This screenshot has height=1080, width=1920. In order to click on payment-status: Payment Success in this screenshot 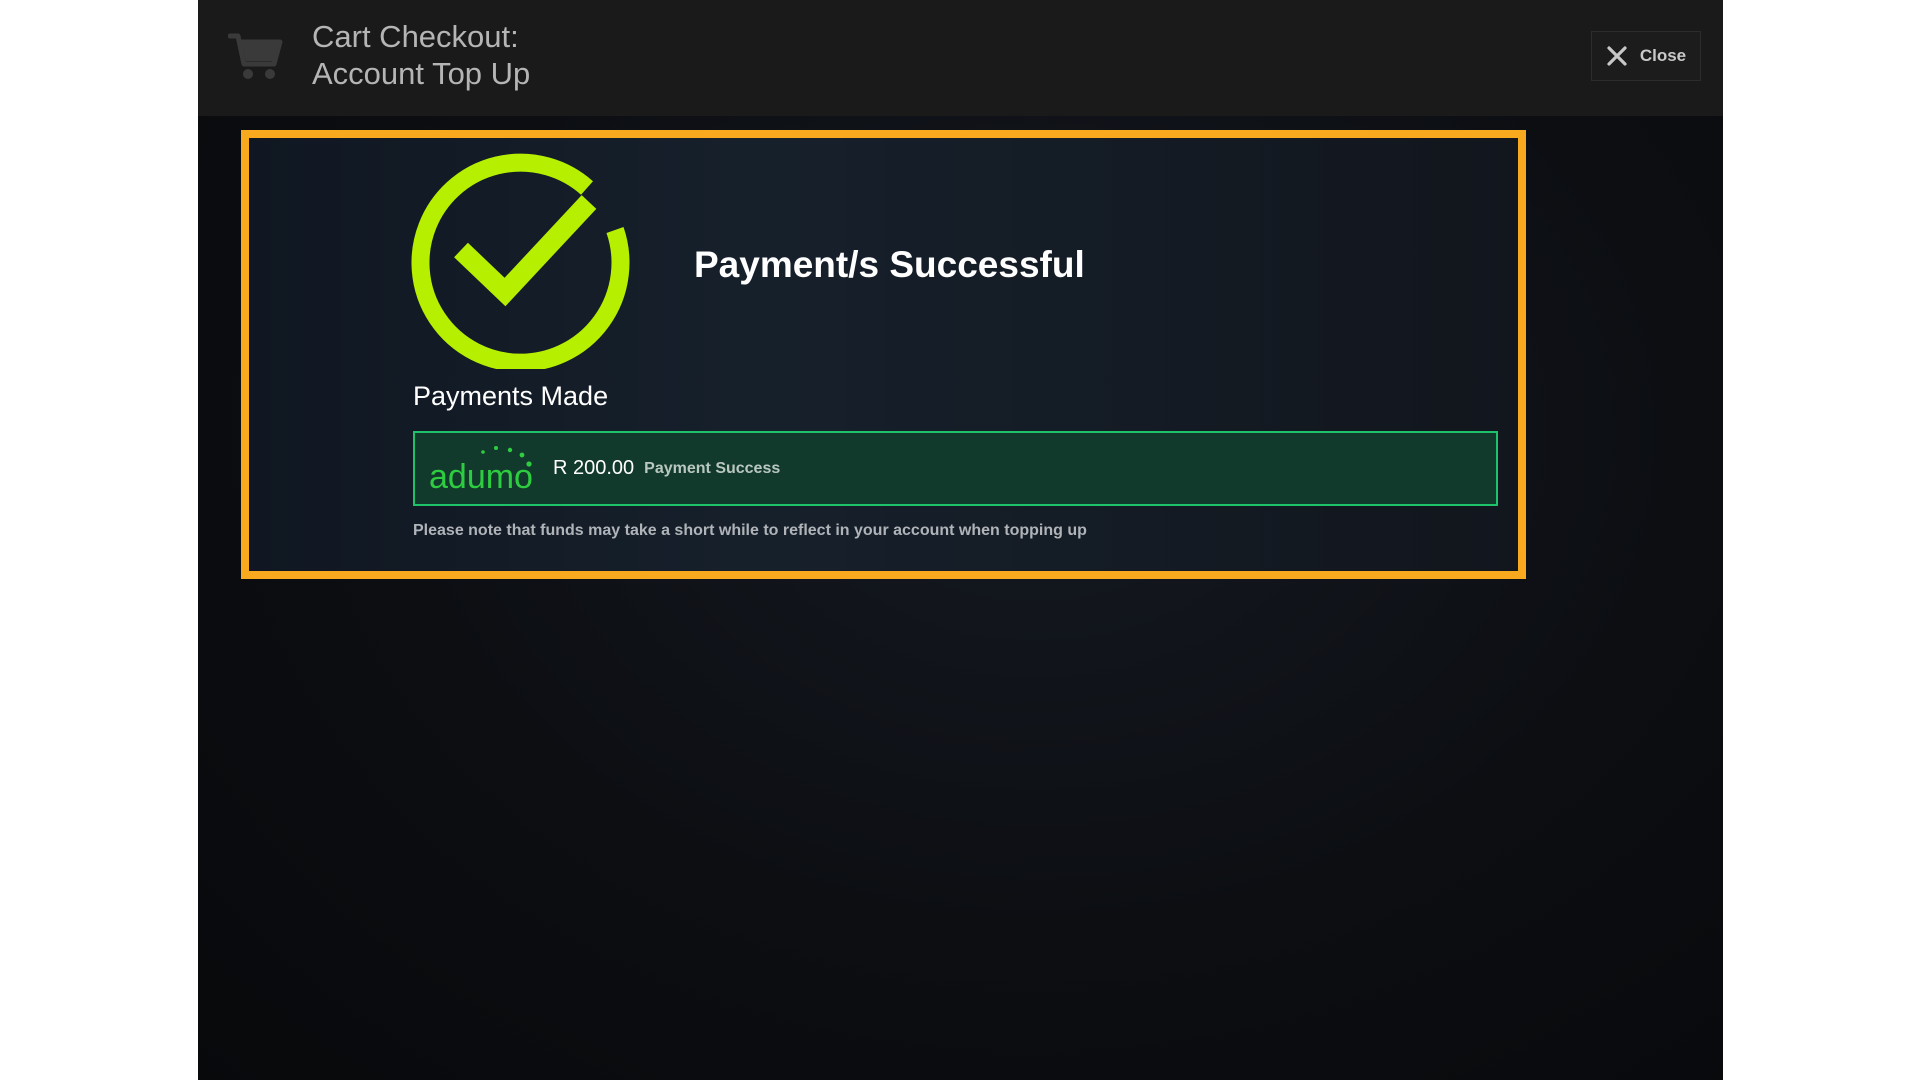, I will do `click(712, 468)`.